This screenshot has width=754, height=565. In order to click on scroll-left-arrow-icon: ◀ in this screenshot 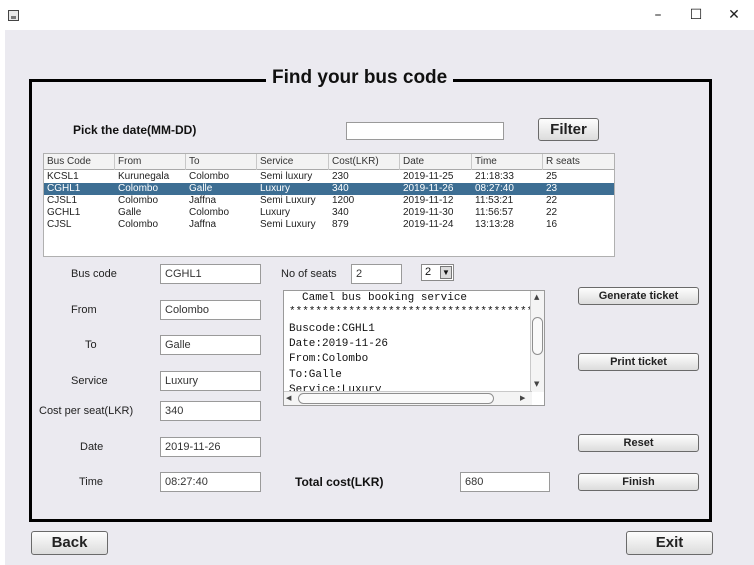, I will do `click(288, 398)`.